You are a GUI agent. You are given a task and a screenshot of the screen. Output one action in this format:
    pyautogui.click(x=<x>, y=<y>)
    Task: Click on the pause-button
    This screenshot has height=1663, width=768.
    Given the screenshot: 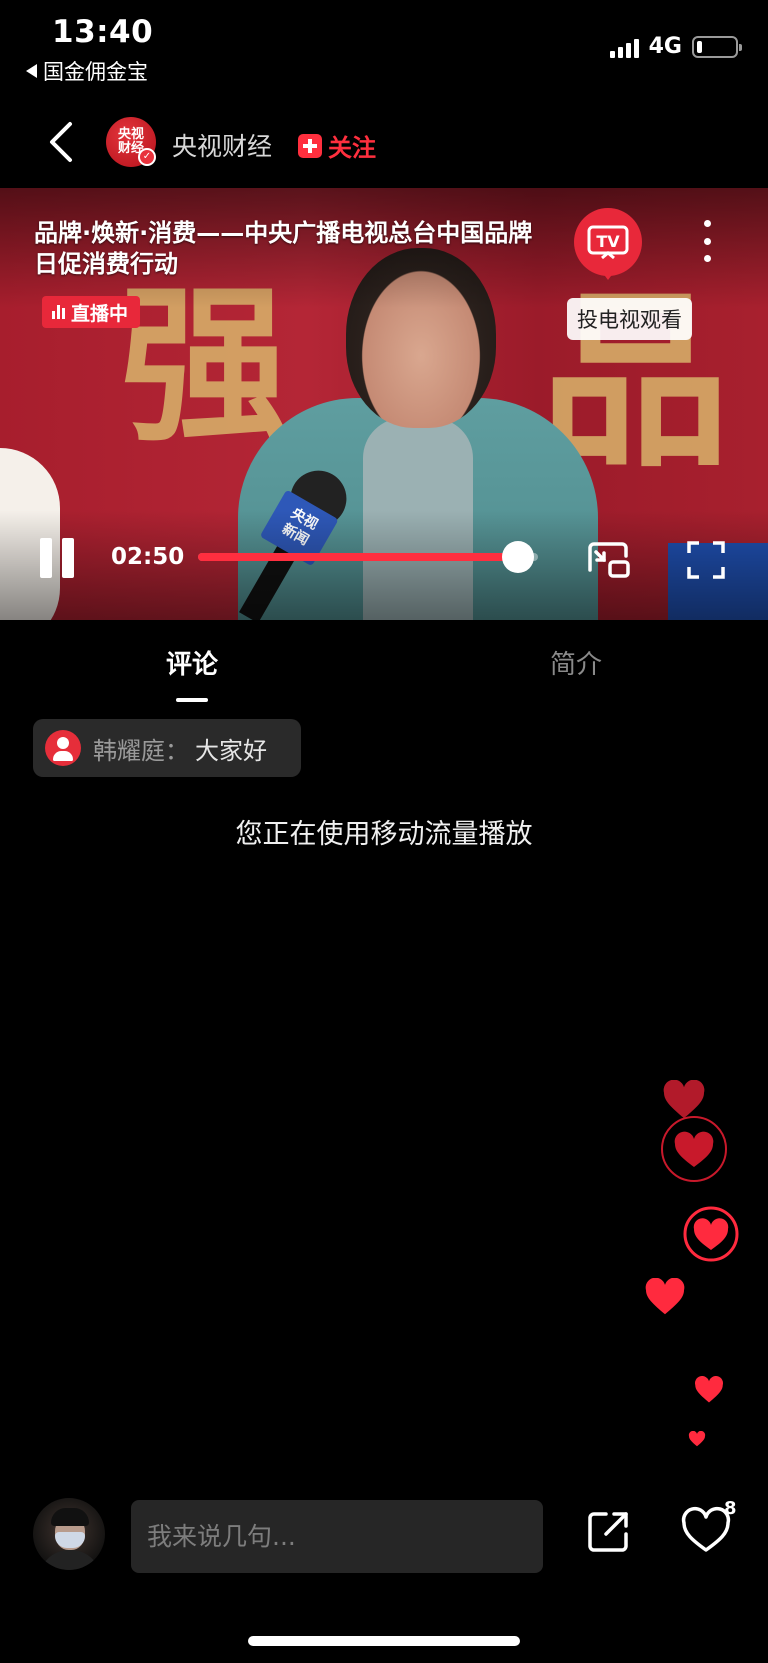 What is the action you would take?
    pyautogui.click(x=60, y=558)
    